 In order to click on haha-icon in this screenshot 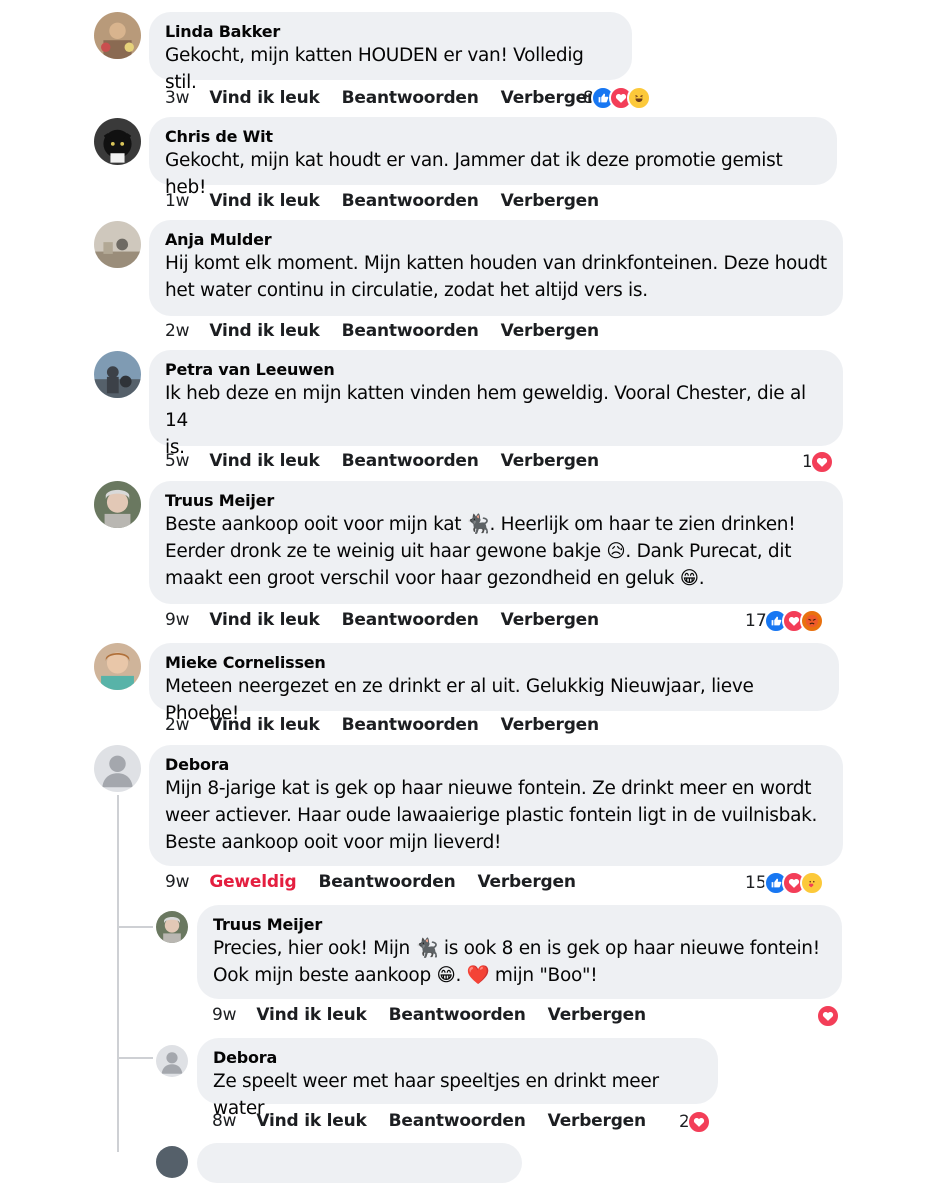, I will do `click(638, 98)`.